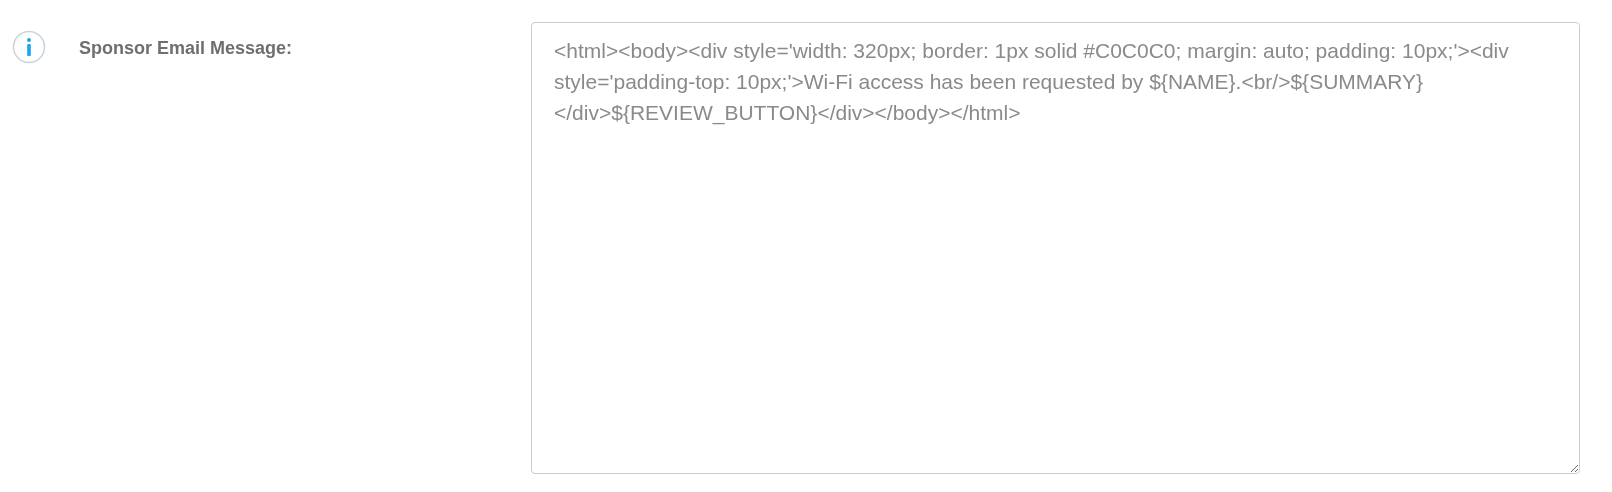 The width and height of the screenshot is (1612, 492). Describe the element at coordinates (29, 47) in the screenshot. I see `info-icon` at that location.